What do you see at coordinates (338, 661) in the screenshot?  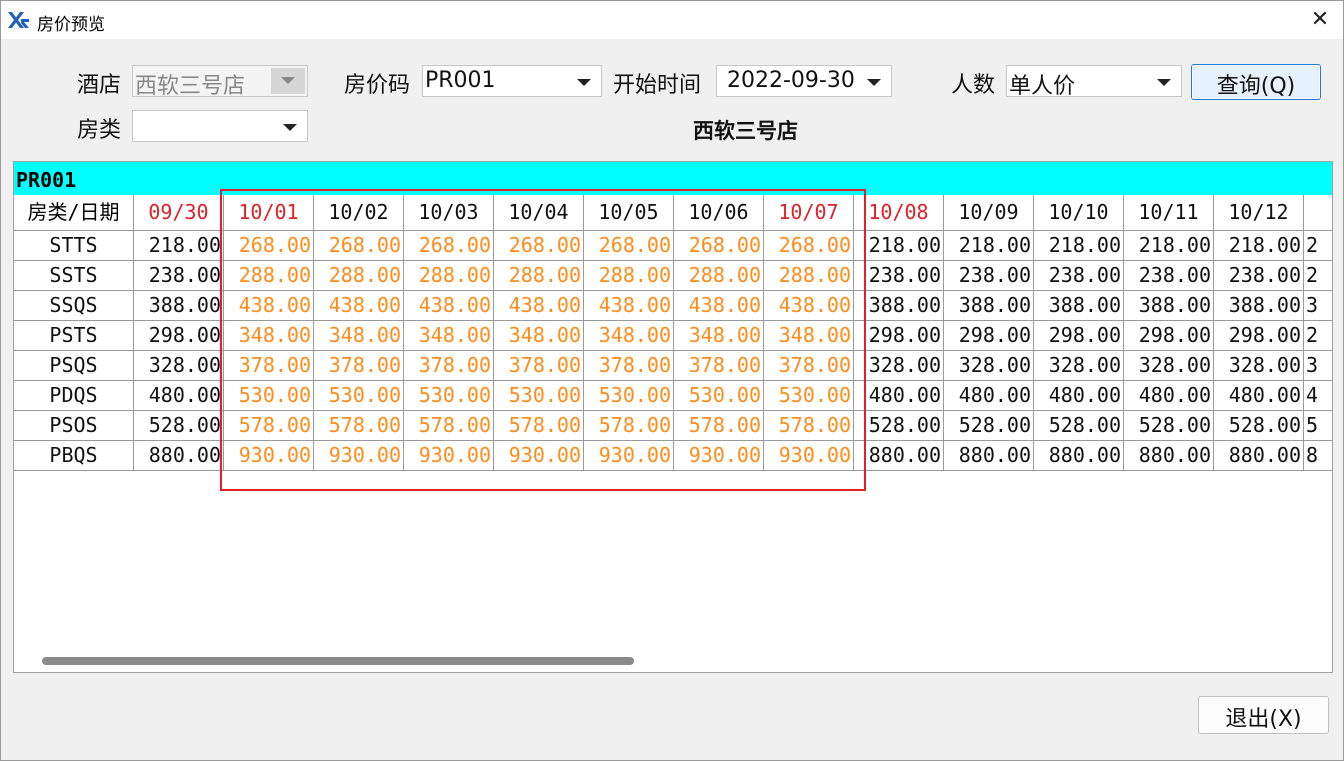 I see `horizontal-scrollbar-thumb` at bounding box center [338, 661].